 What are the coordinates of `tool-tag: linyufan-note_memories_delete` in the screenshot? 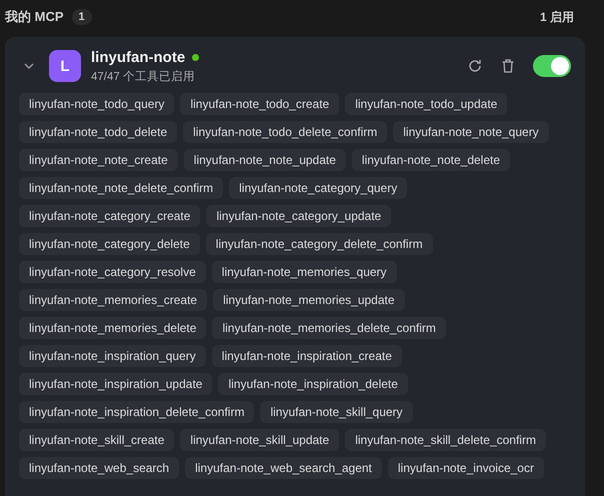 It's located at (112, 328).